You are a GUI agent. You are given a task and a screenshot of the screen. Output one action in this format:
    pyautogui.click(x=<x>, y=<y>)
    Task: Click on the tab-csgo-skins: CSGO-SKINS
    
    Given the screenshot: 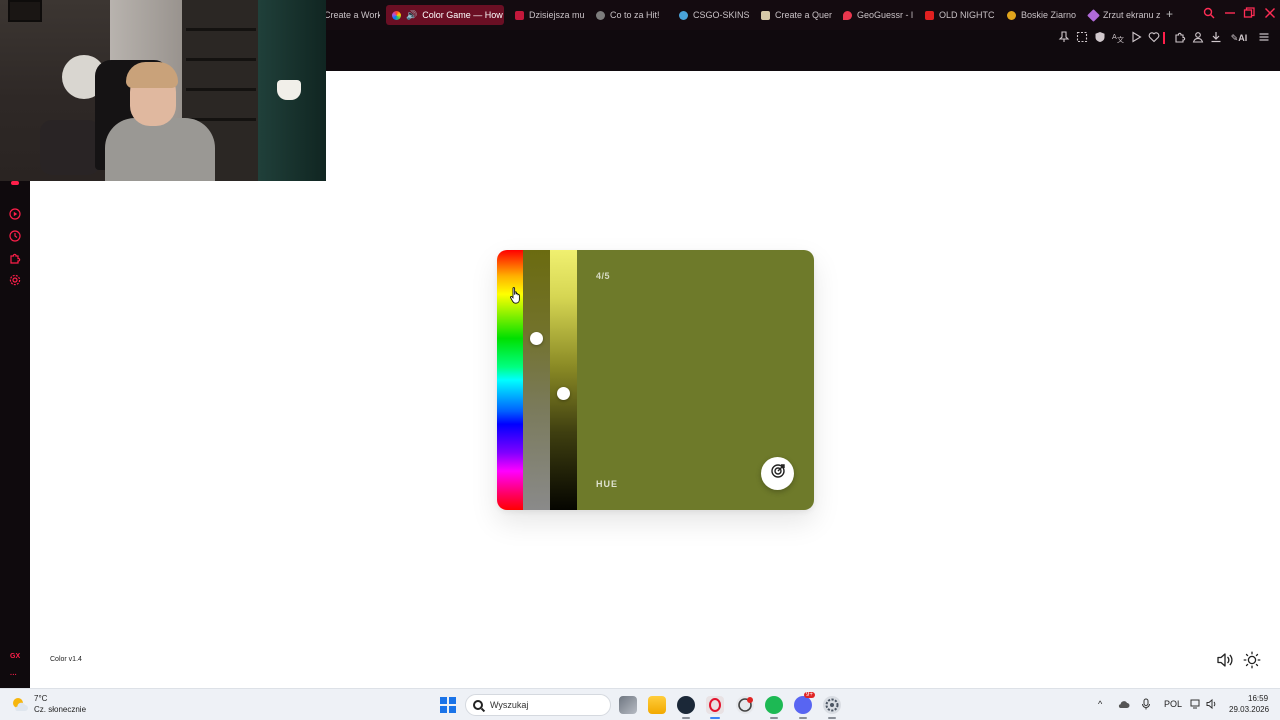 What is the action you would take?
    pyautogui.click(x=712, y=15)
    